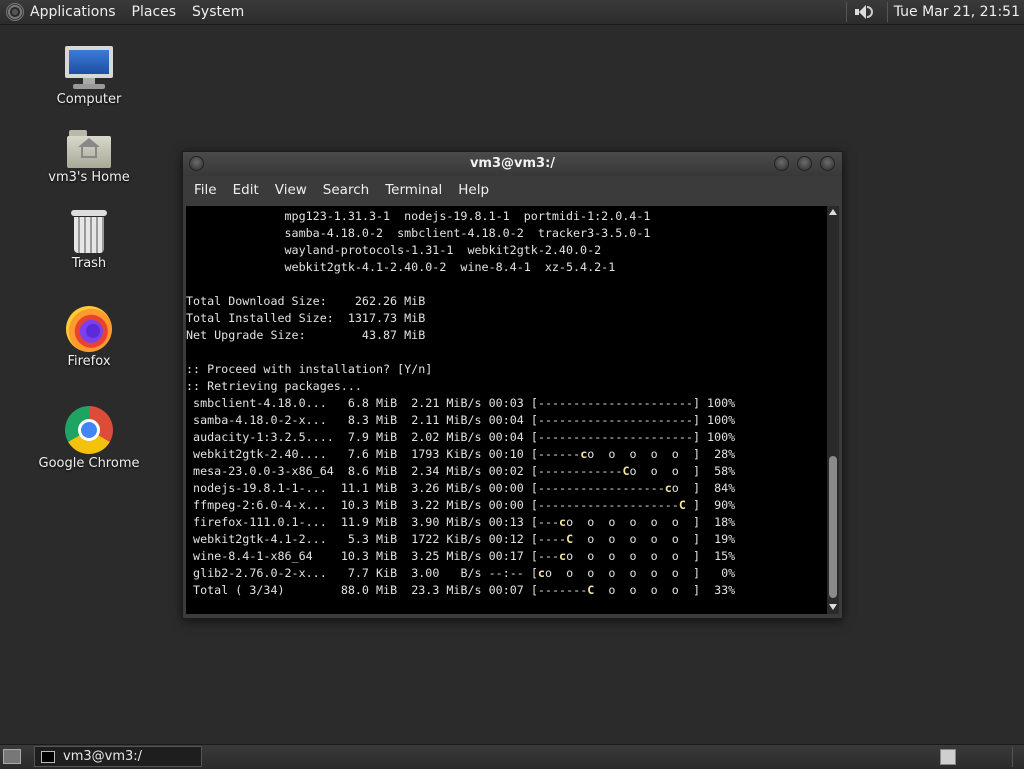  Describe the element at coordinates (365, 590) in the screenshot. I see `download-size: 88.0 MiB` at that location.